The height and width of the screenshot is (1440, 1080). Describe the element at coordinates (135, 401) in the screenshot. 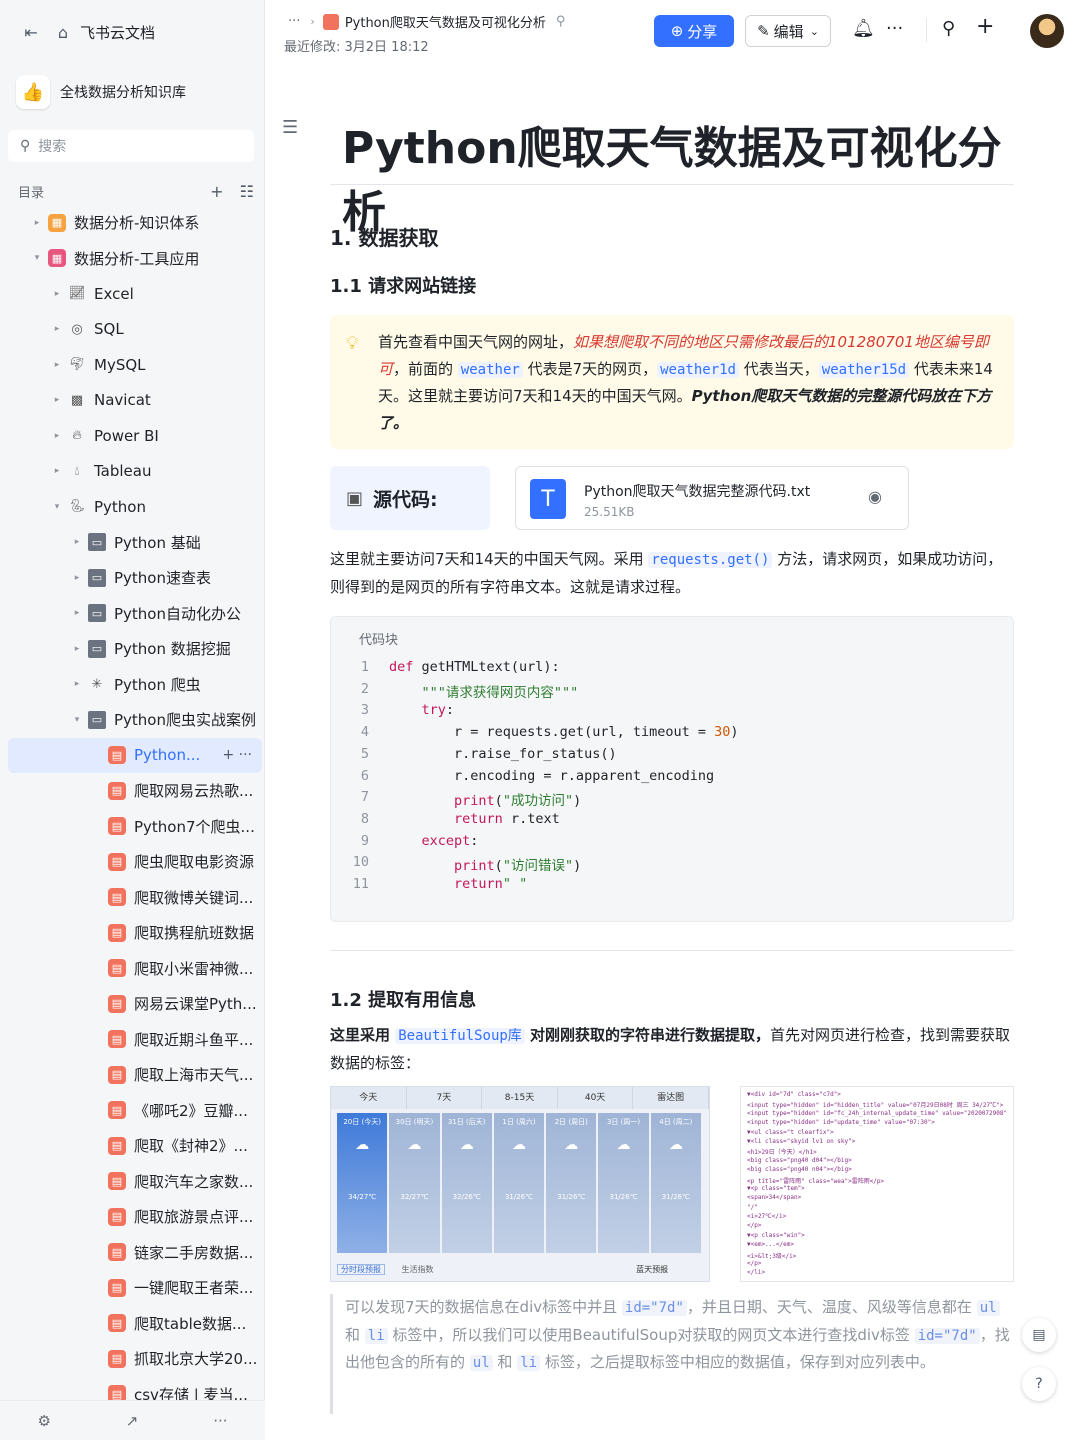

I see `sidebar-item: ▸ ▩ Navicat` at that location.